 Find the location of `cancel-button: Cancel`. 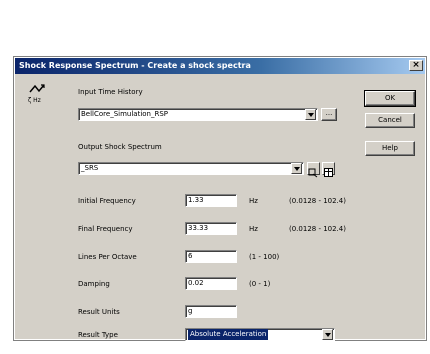

cancel-button: Cancel is located at coordinates (390, 120).